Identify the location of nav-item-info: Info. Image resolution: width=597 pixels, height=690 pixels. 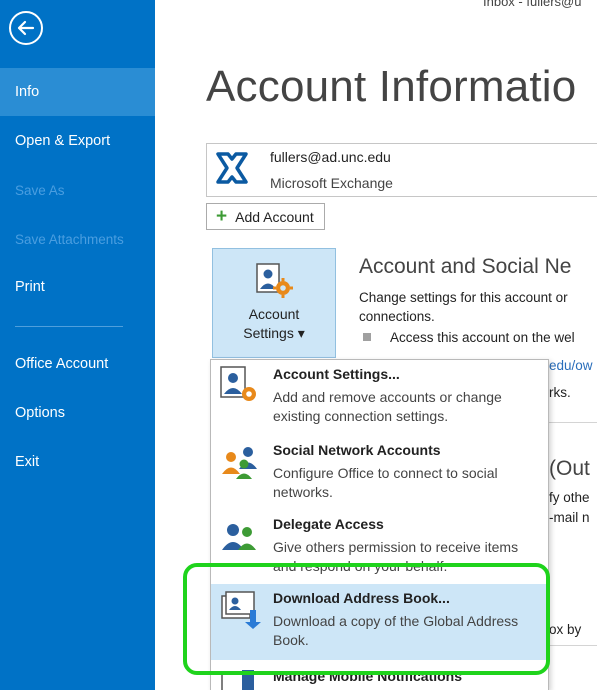
(77, 92).